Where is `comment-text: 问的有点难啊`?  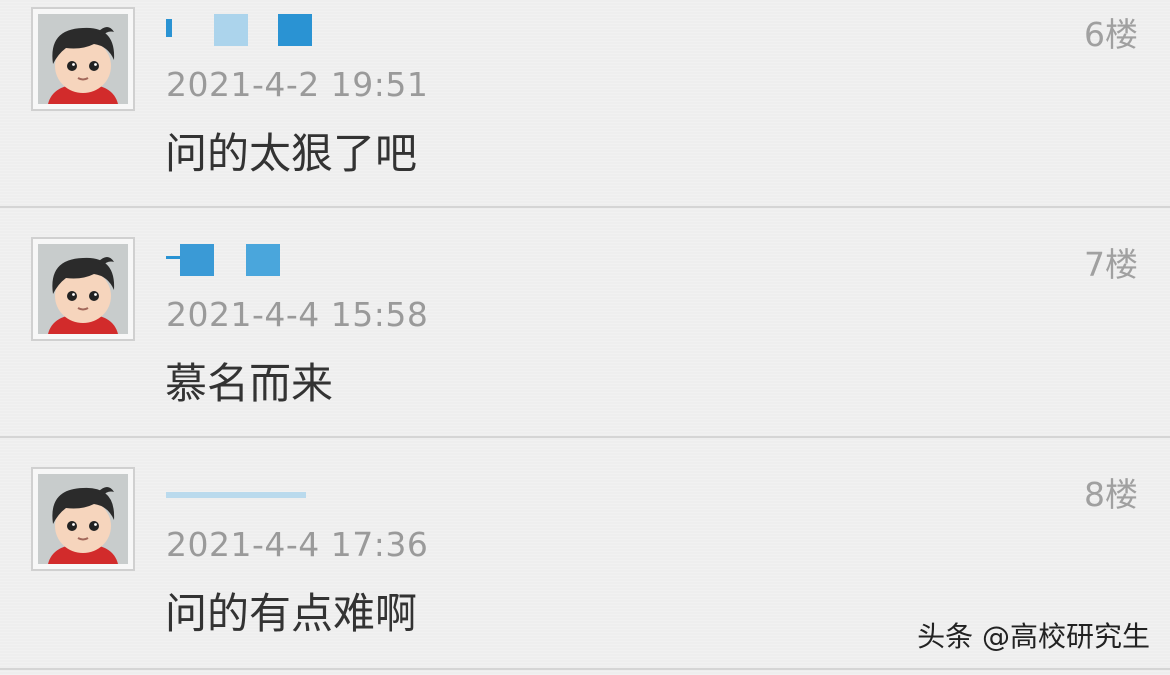
comment-text: 问的有点难啊 is located at coordinates (291, 613).